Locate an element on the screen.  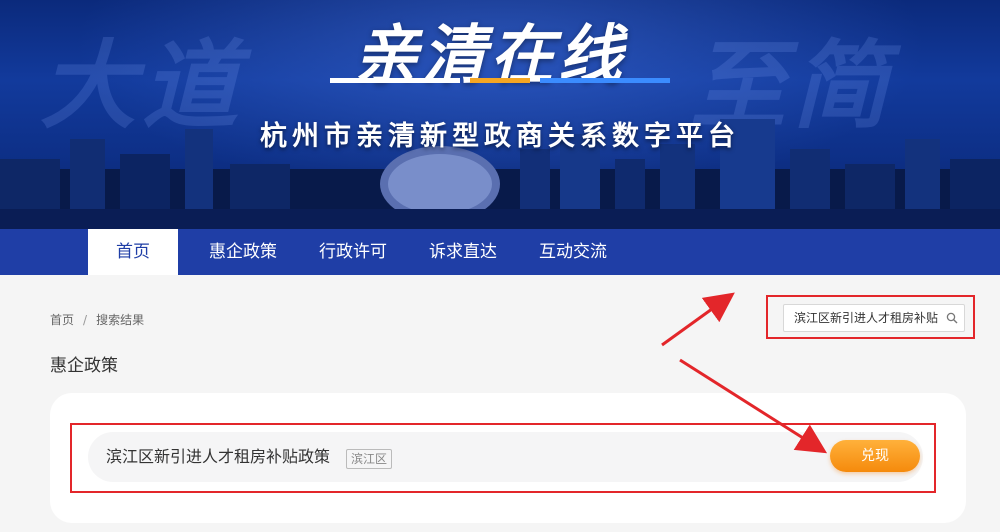
breadcrumb: 首页 / 搜索结果 is located at coordinates (97, 319).